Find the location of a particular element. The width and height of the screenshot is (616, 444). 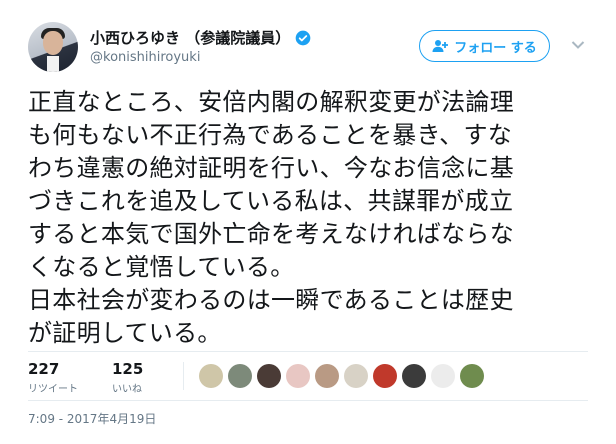

like-stat: 125 いいね is located at coordinates (127, 377).